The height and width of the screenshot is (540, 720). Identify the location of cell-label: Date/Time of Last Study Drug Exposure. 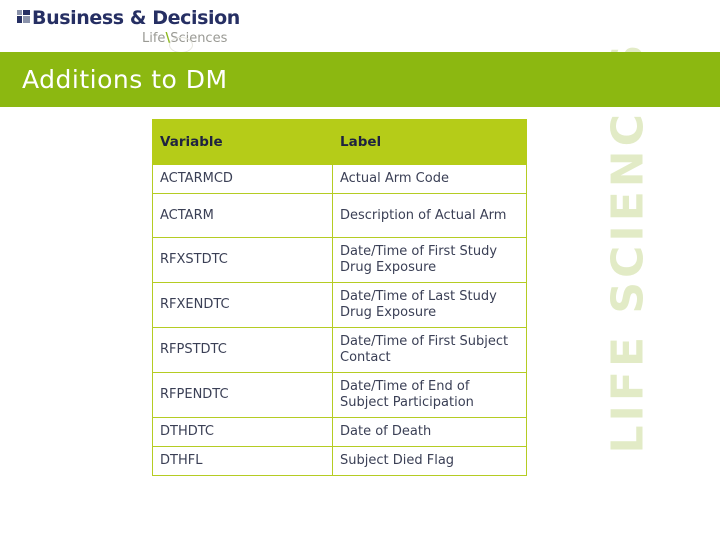
(429, 305).